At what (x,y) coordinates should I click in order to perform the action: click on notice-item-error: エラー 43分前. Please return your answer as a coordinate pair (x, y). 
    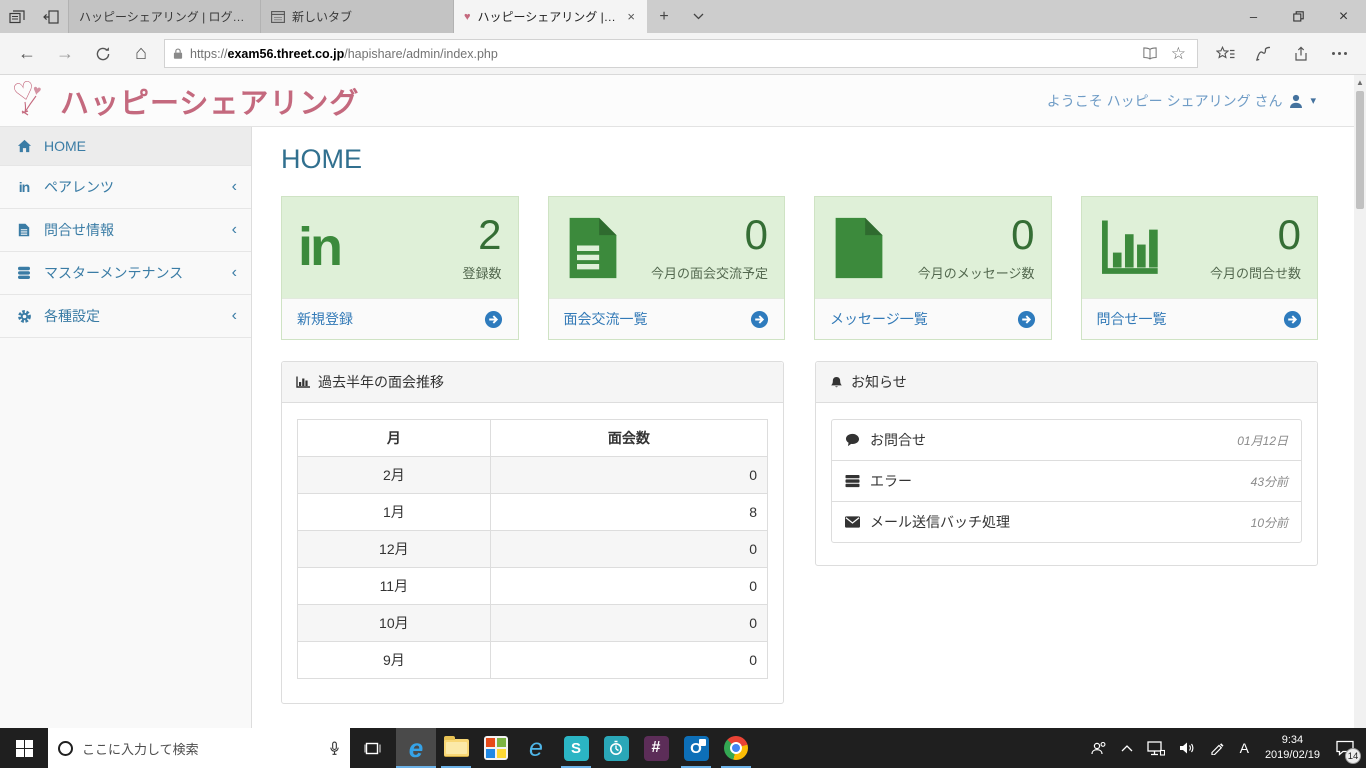
    Looking at the image, I should click on (1066, 481).